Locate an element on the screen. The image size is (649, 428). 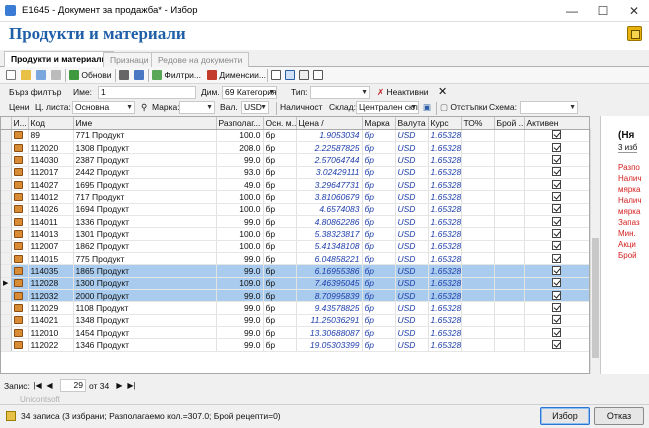
cell-price: 6.04858221 is located at coordinates (329, 259).